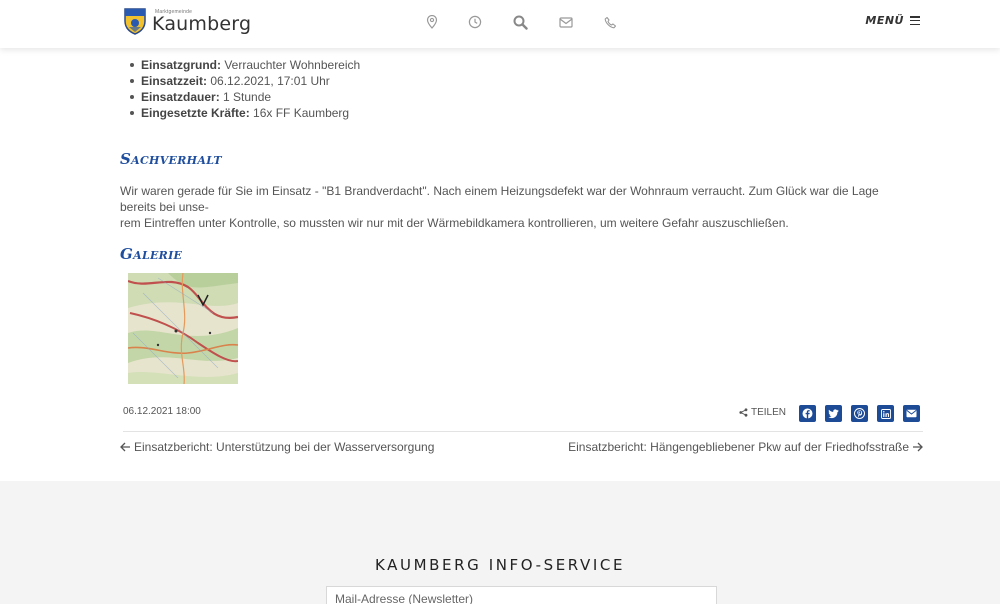 The width and height of the screenshot is (1000, 604). I want to click on arrow-right-icon, so click(918, 447).